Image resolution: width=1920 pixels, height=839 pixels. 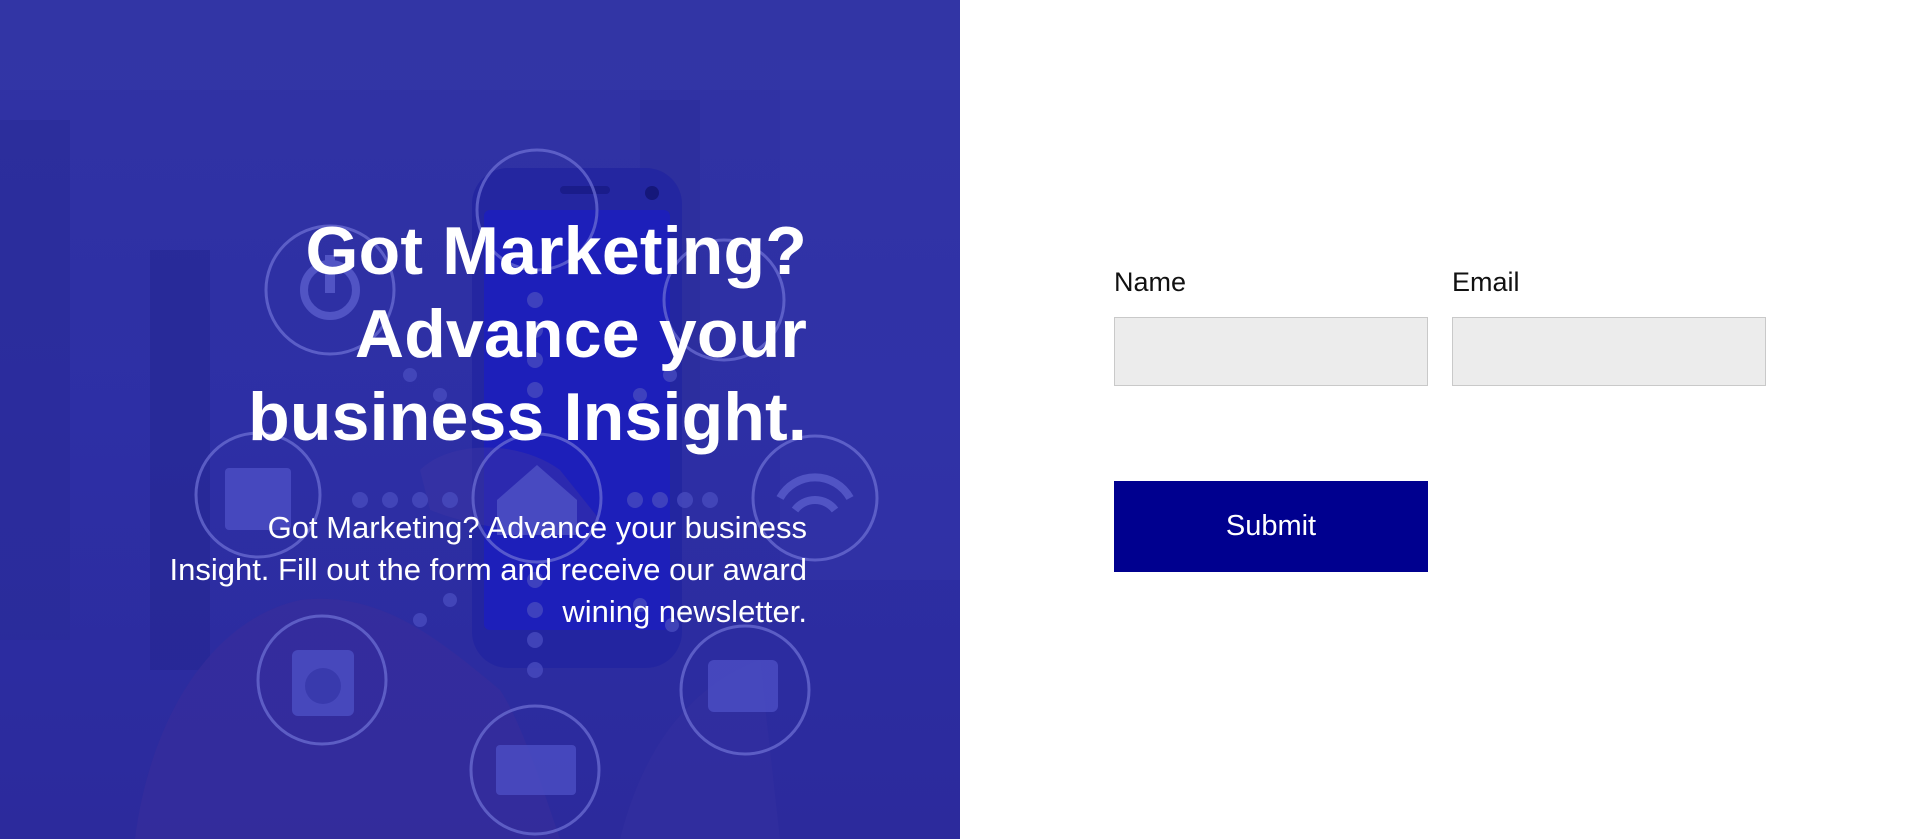 What do you see at coordinates (1271, 351) in the screenshot?
I see `name-input` at bounding box center [1271, 351].